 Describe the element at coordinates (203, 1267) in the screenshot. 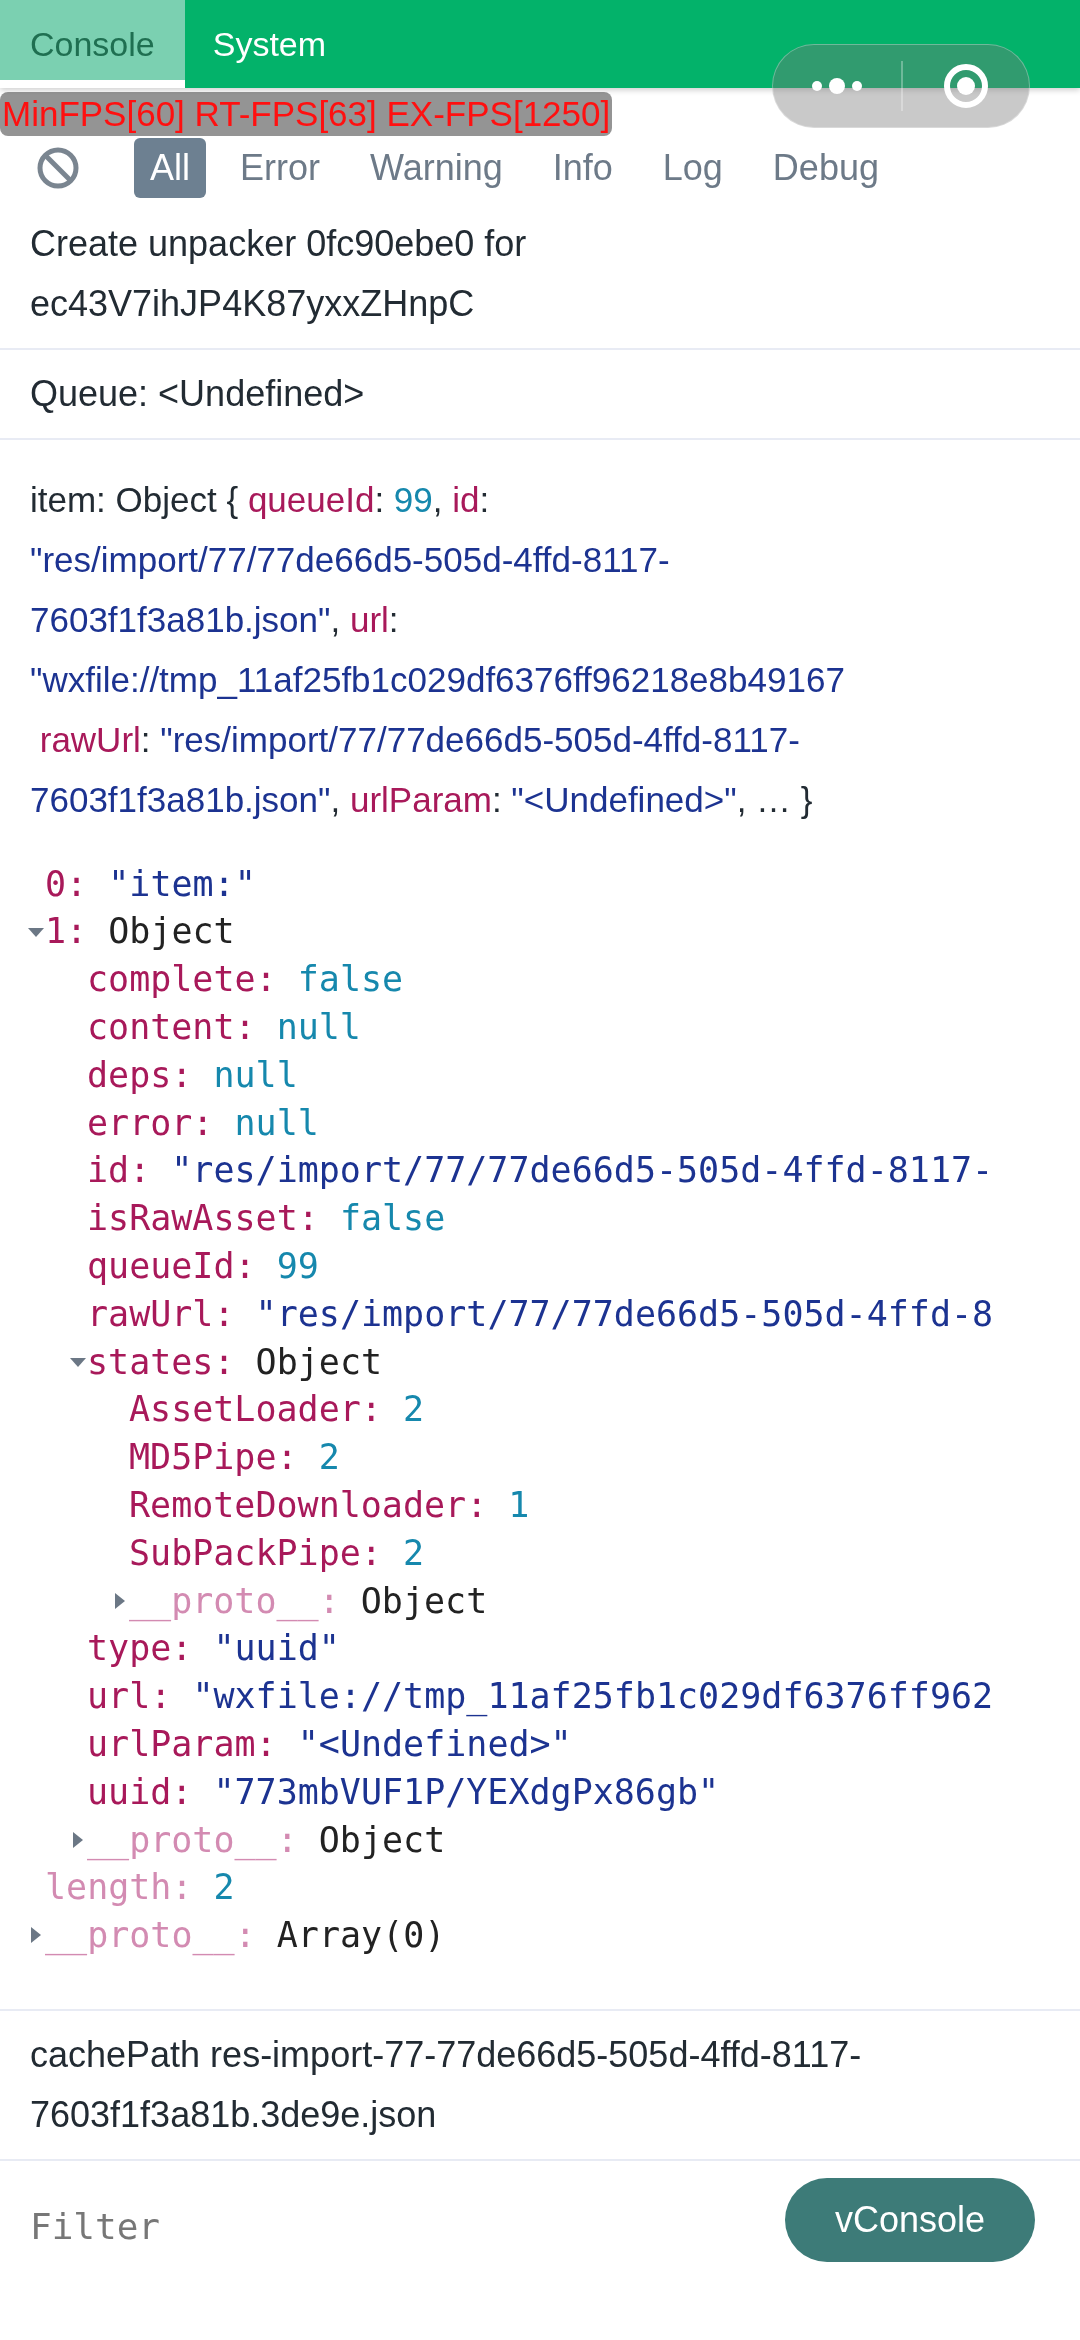

I see `tree-entry: queueId: 99` at that location.